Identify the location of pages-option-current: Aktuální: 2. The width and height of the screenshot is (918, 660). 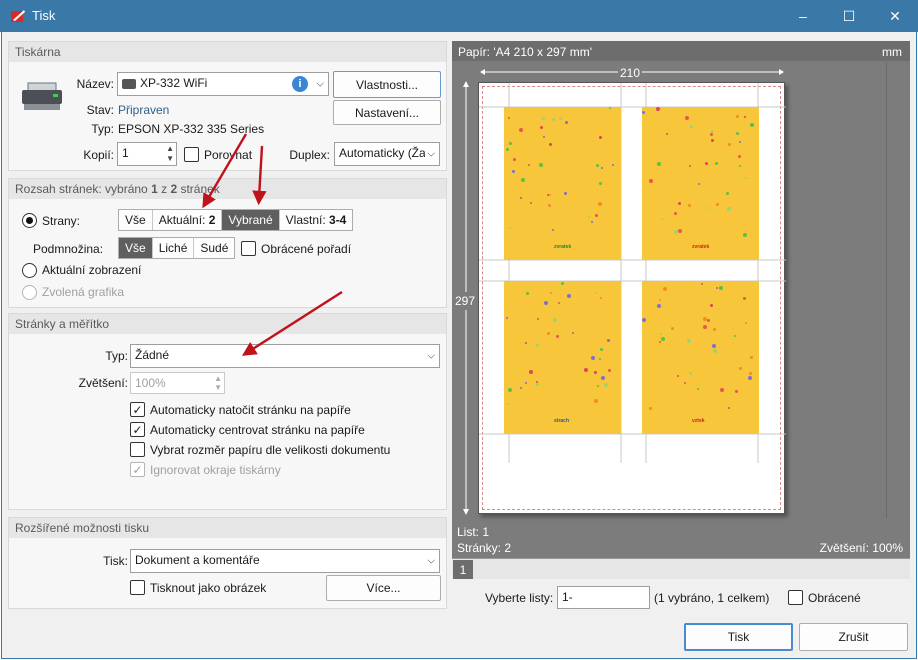
(188, 220).